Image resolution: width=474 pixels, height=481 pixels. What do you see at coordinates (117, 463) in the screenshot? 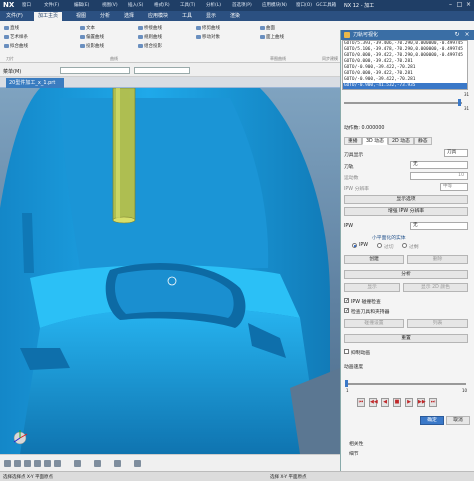
I see `layer-icon` at bounding box center [117, 463].